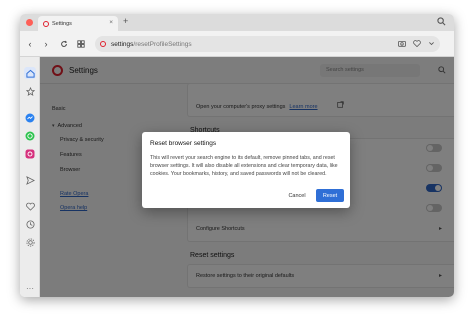 This screenshot has width=474, height=327. Describe the element at coordinates (30, 136) in the screenshot. I see `whatsapp-icon` at that location.